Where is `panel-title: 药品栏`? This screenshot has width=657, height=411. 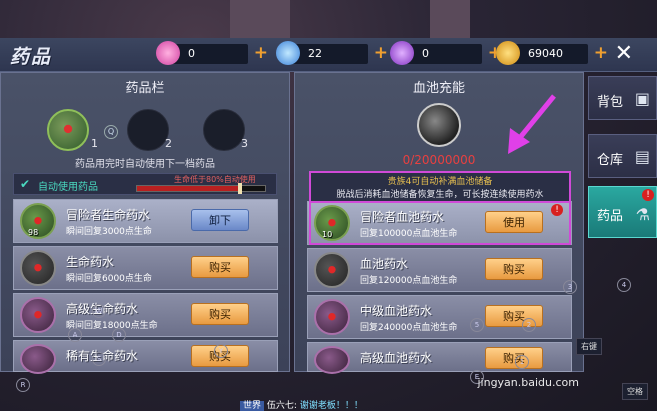 panel-title: 药品栏 is located at coordinates (145, 88).